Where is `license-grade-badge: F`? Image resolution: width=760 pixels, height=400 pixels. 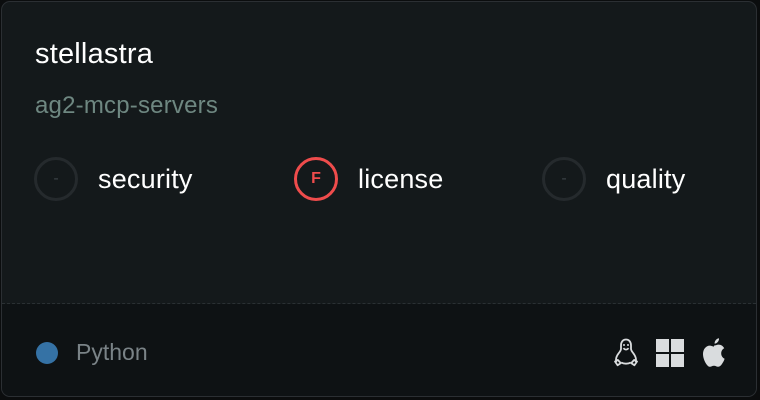
license-grade-badge: F is located at coordinates (316, 179).